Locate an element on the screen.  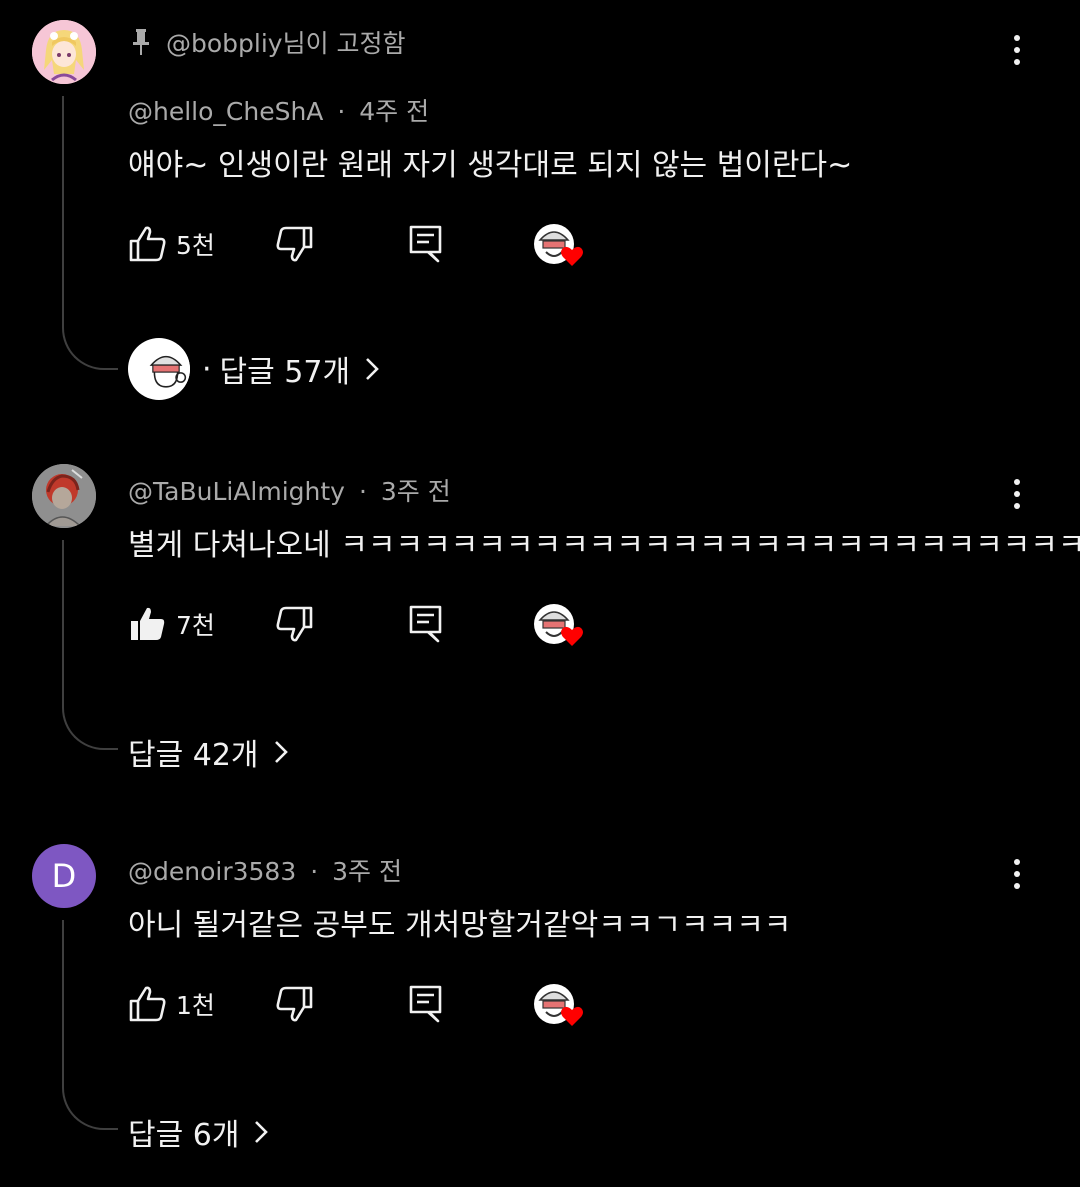
like-button: 1천 is located at coordinates (171, 1004).